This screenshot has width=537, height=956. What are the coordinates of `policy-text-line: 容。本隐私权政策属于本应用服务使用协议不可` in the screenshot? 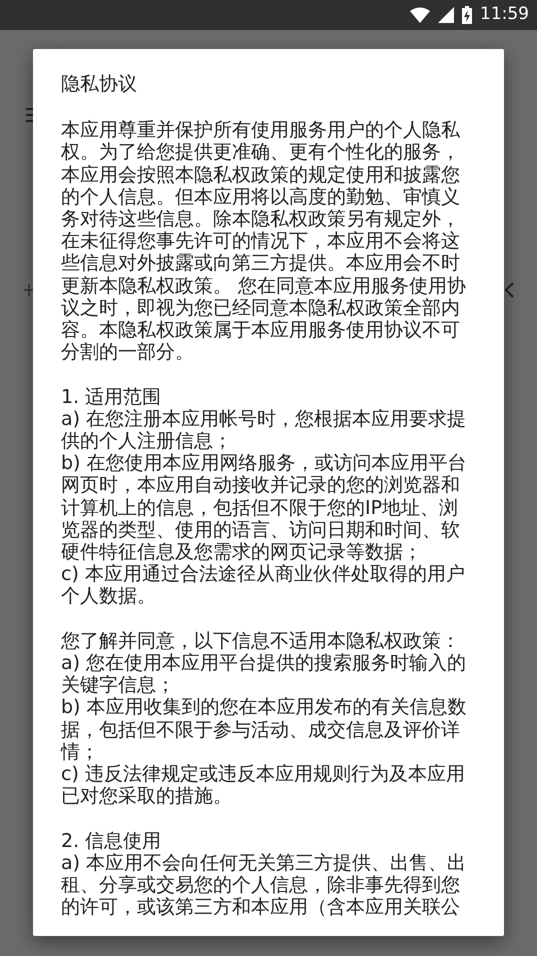 It's located at (261, 330).